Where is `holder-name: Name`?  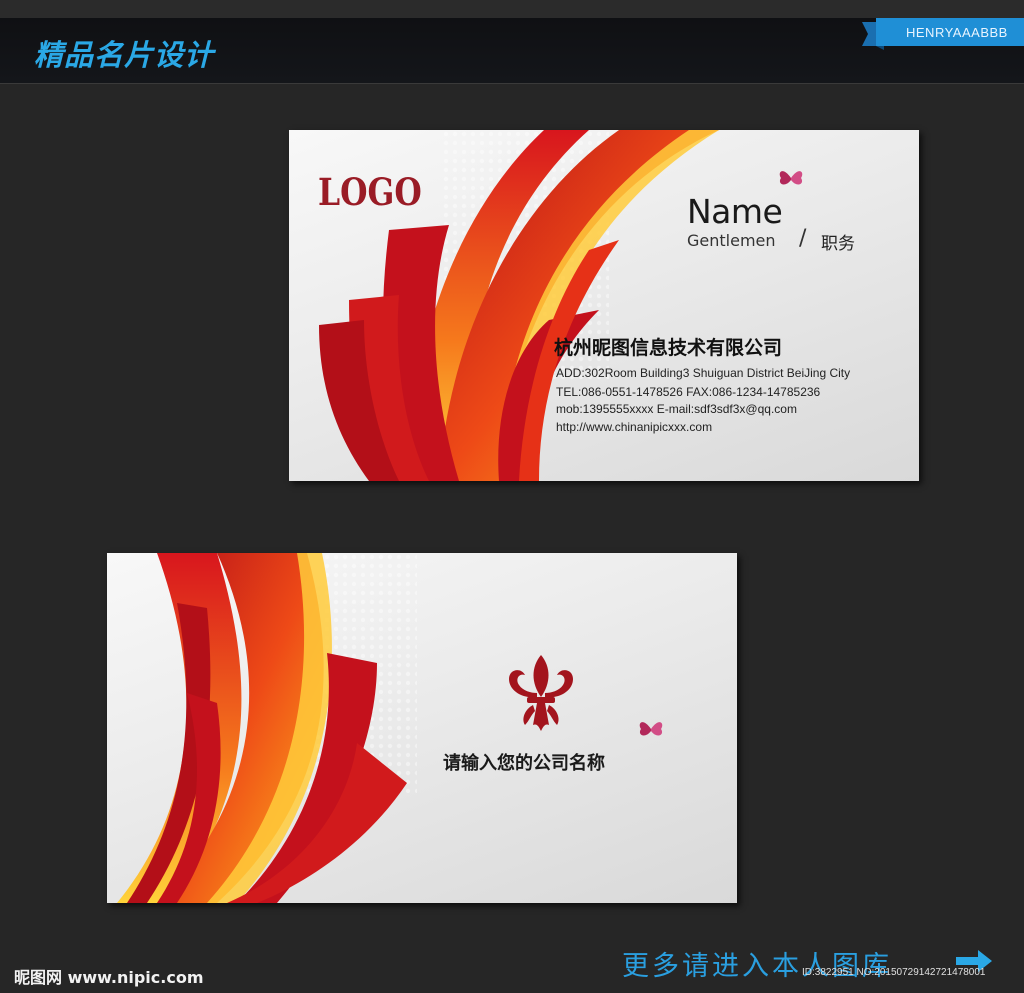
holder-name: Name is located at coordinates (735, 211).